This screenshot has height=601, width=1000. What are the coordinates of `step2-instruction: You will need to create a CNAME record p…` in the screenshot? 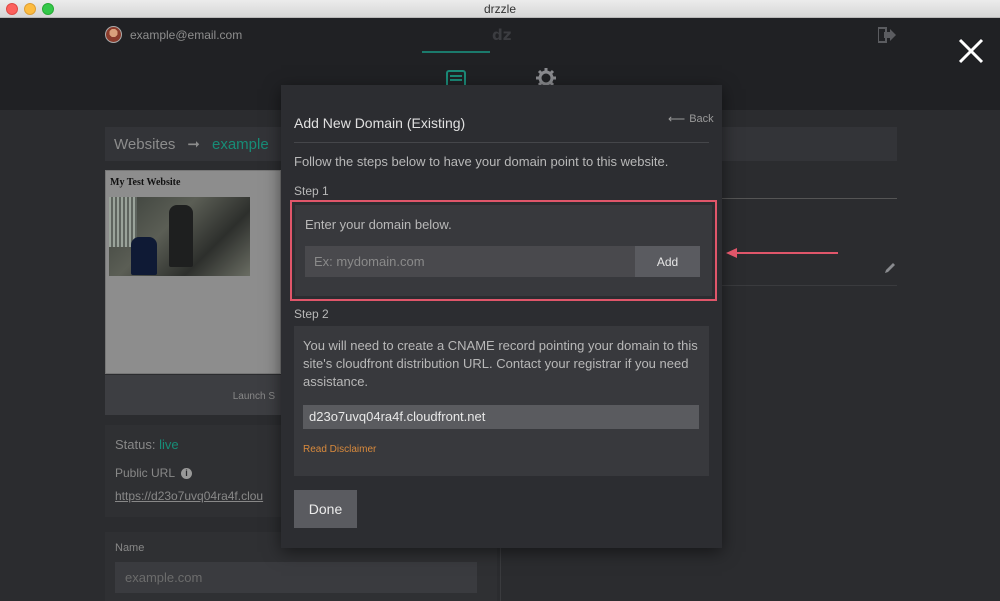 It's located at (500, 363).